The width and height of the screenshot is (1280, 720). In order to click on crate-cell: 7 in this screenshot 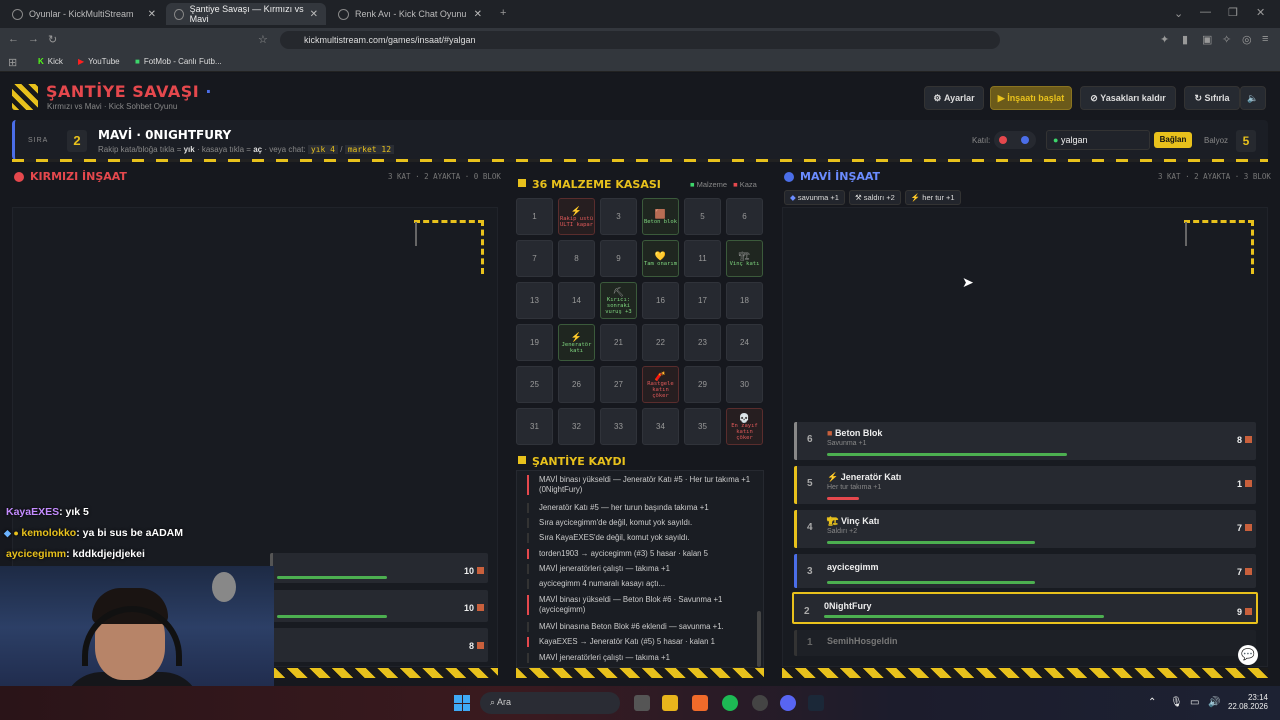, I will do `click(534, 258)`.